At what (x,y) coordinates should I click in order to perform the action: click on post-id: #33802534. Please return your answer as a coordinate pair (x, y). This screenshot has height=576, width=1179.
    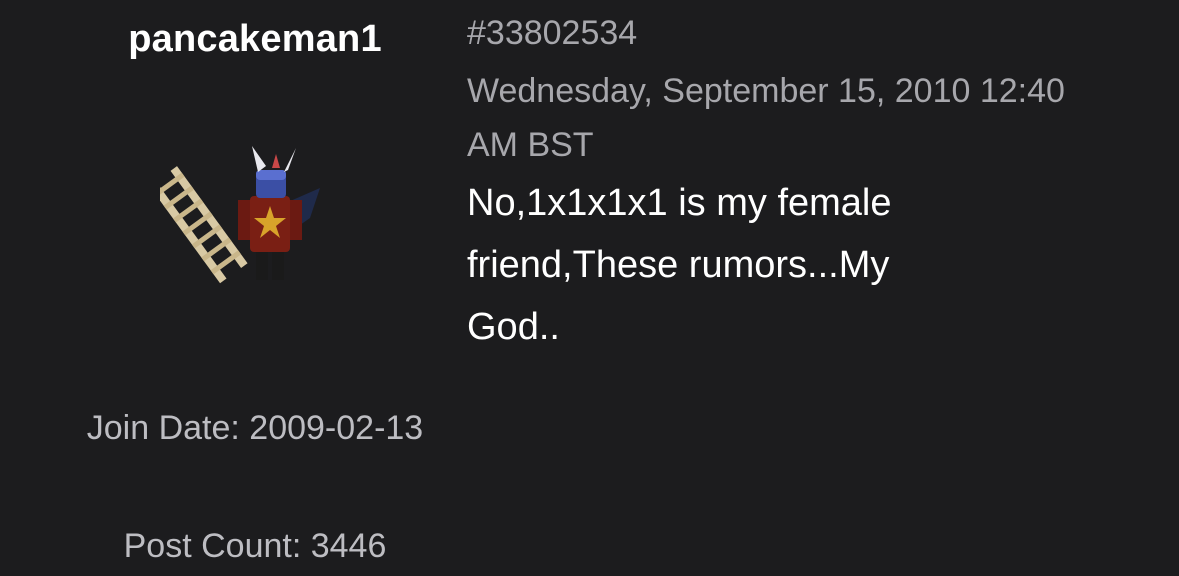
    Looking at the image, I should click on (552, 33).